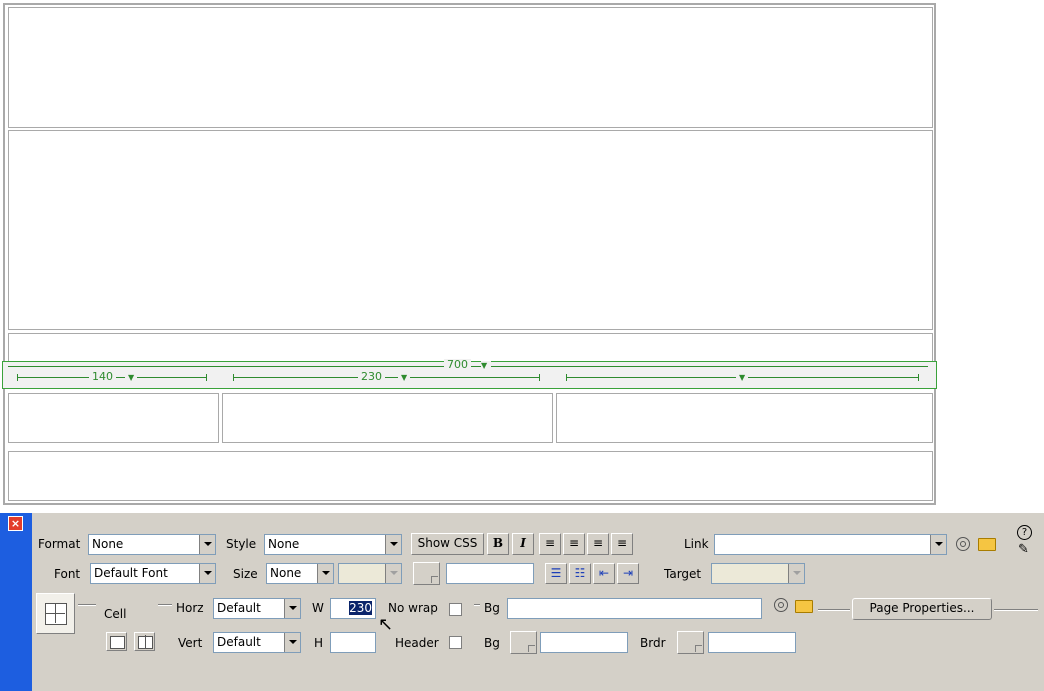  What do you see at coordinates (386, 624) in the screenshot?
I see `mouse-cursor-icon: ↖` at bounding box center [386, 624].